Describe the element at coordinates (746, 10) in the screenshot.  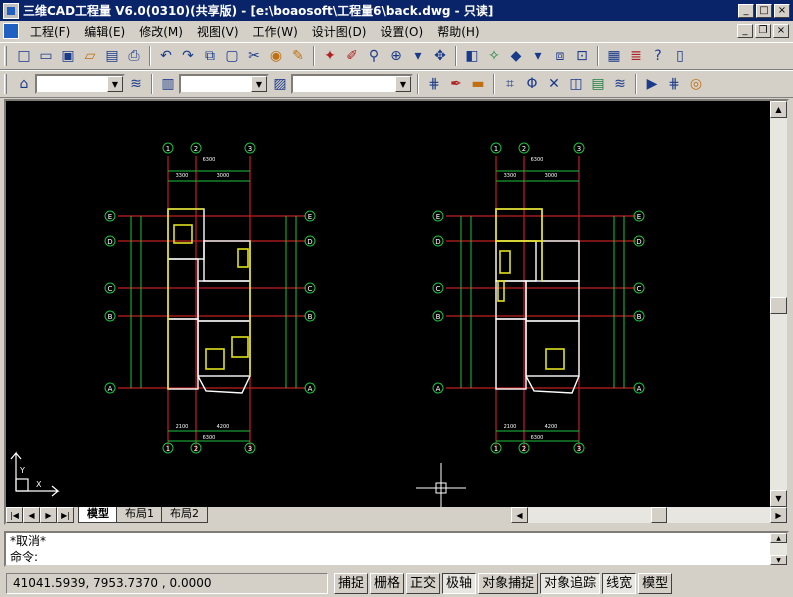
I see `minimize-button: _` at that location.